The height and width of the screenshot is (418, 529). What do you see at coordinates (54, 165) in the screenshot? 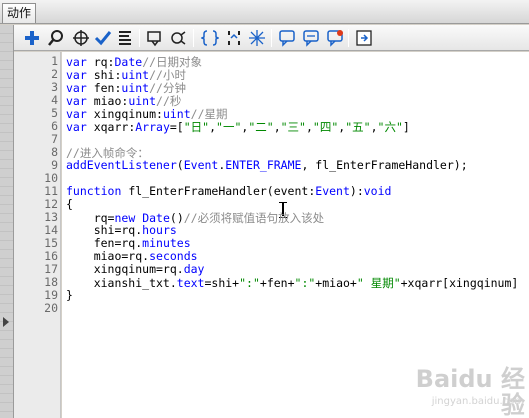
I see `line-number: 9` at bounding box center [54, 165].